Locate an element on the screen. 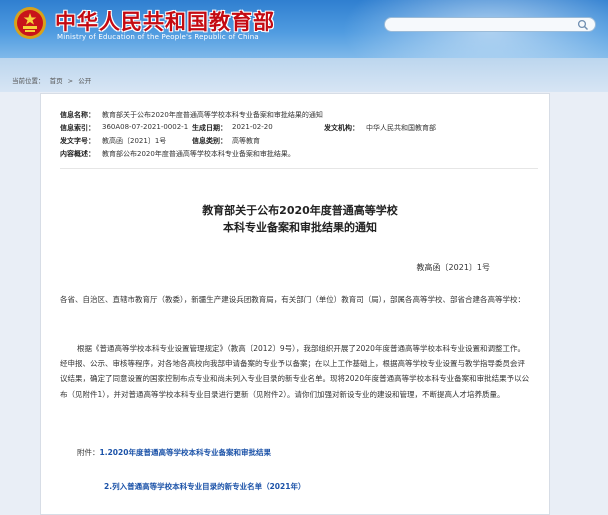 This screenshot has width=608, height=515. meta-name-label: 信息名称： is located at coordinates (77, 115).